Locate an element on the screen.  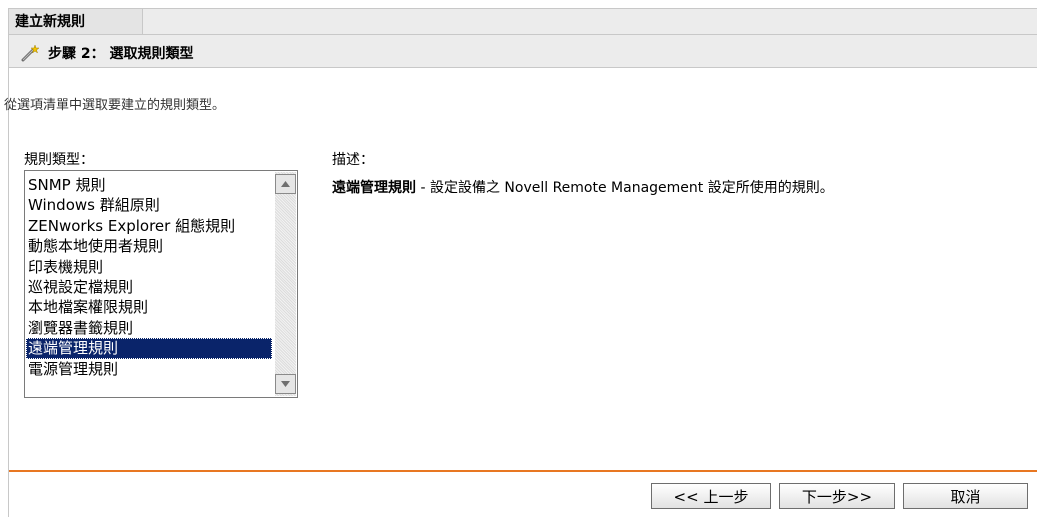
footer-separator is located at coordinates (523, 471).